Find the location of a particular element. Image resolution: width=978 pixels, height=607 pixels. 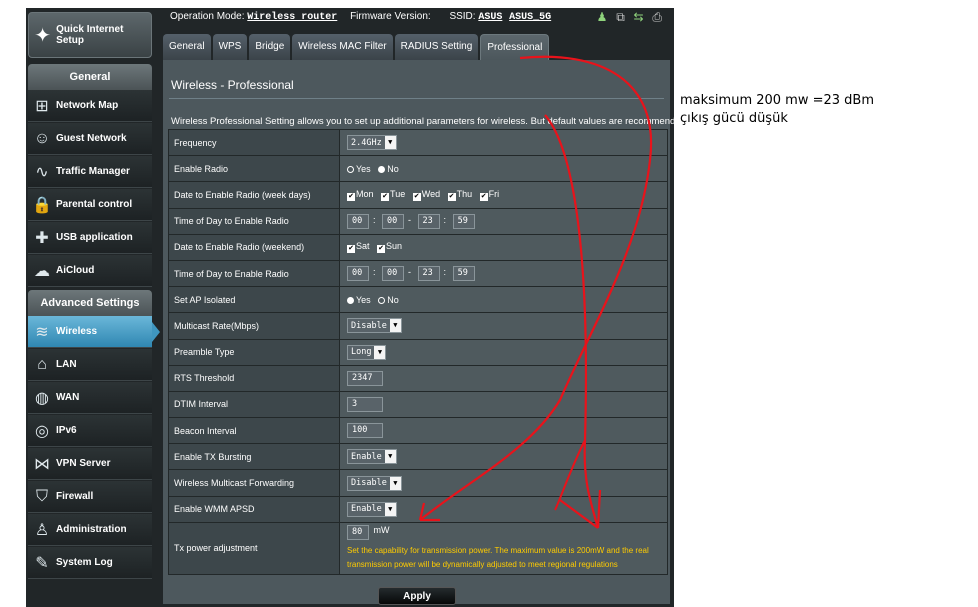

ssid-2g-link: ASUS is located at coordinates (490, 17).